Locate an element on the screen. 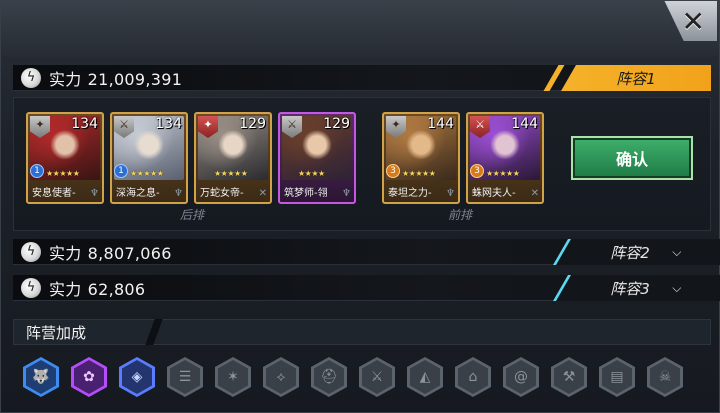  faction-claw-icon: ✶ is located at coordinates (233, 377).